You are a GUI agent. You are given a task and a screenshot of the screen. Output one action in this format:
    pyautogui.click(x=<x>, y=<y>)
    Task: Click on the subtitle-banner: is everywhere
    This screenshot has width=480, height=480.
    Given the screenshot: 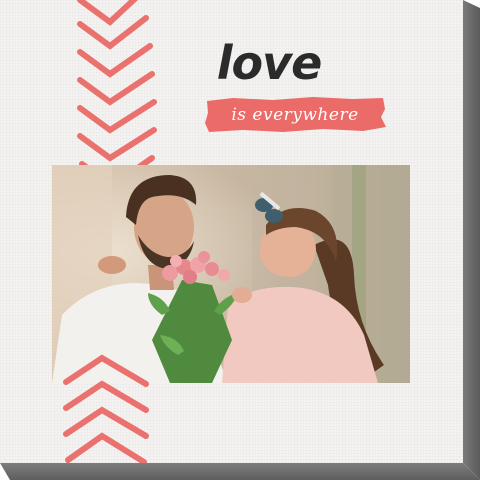 What is the action you would take?
    pyautogui.click(x=295, y=115)
    